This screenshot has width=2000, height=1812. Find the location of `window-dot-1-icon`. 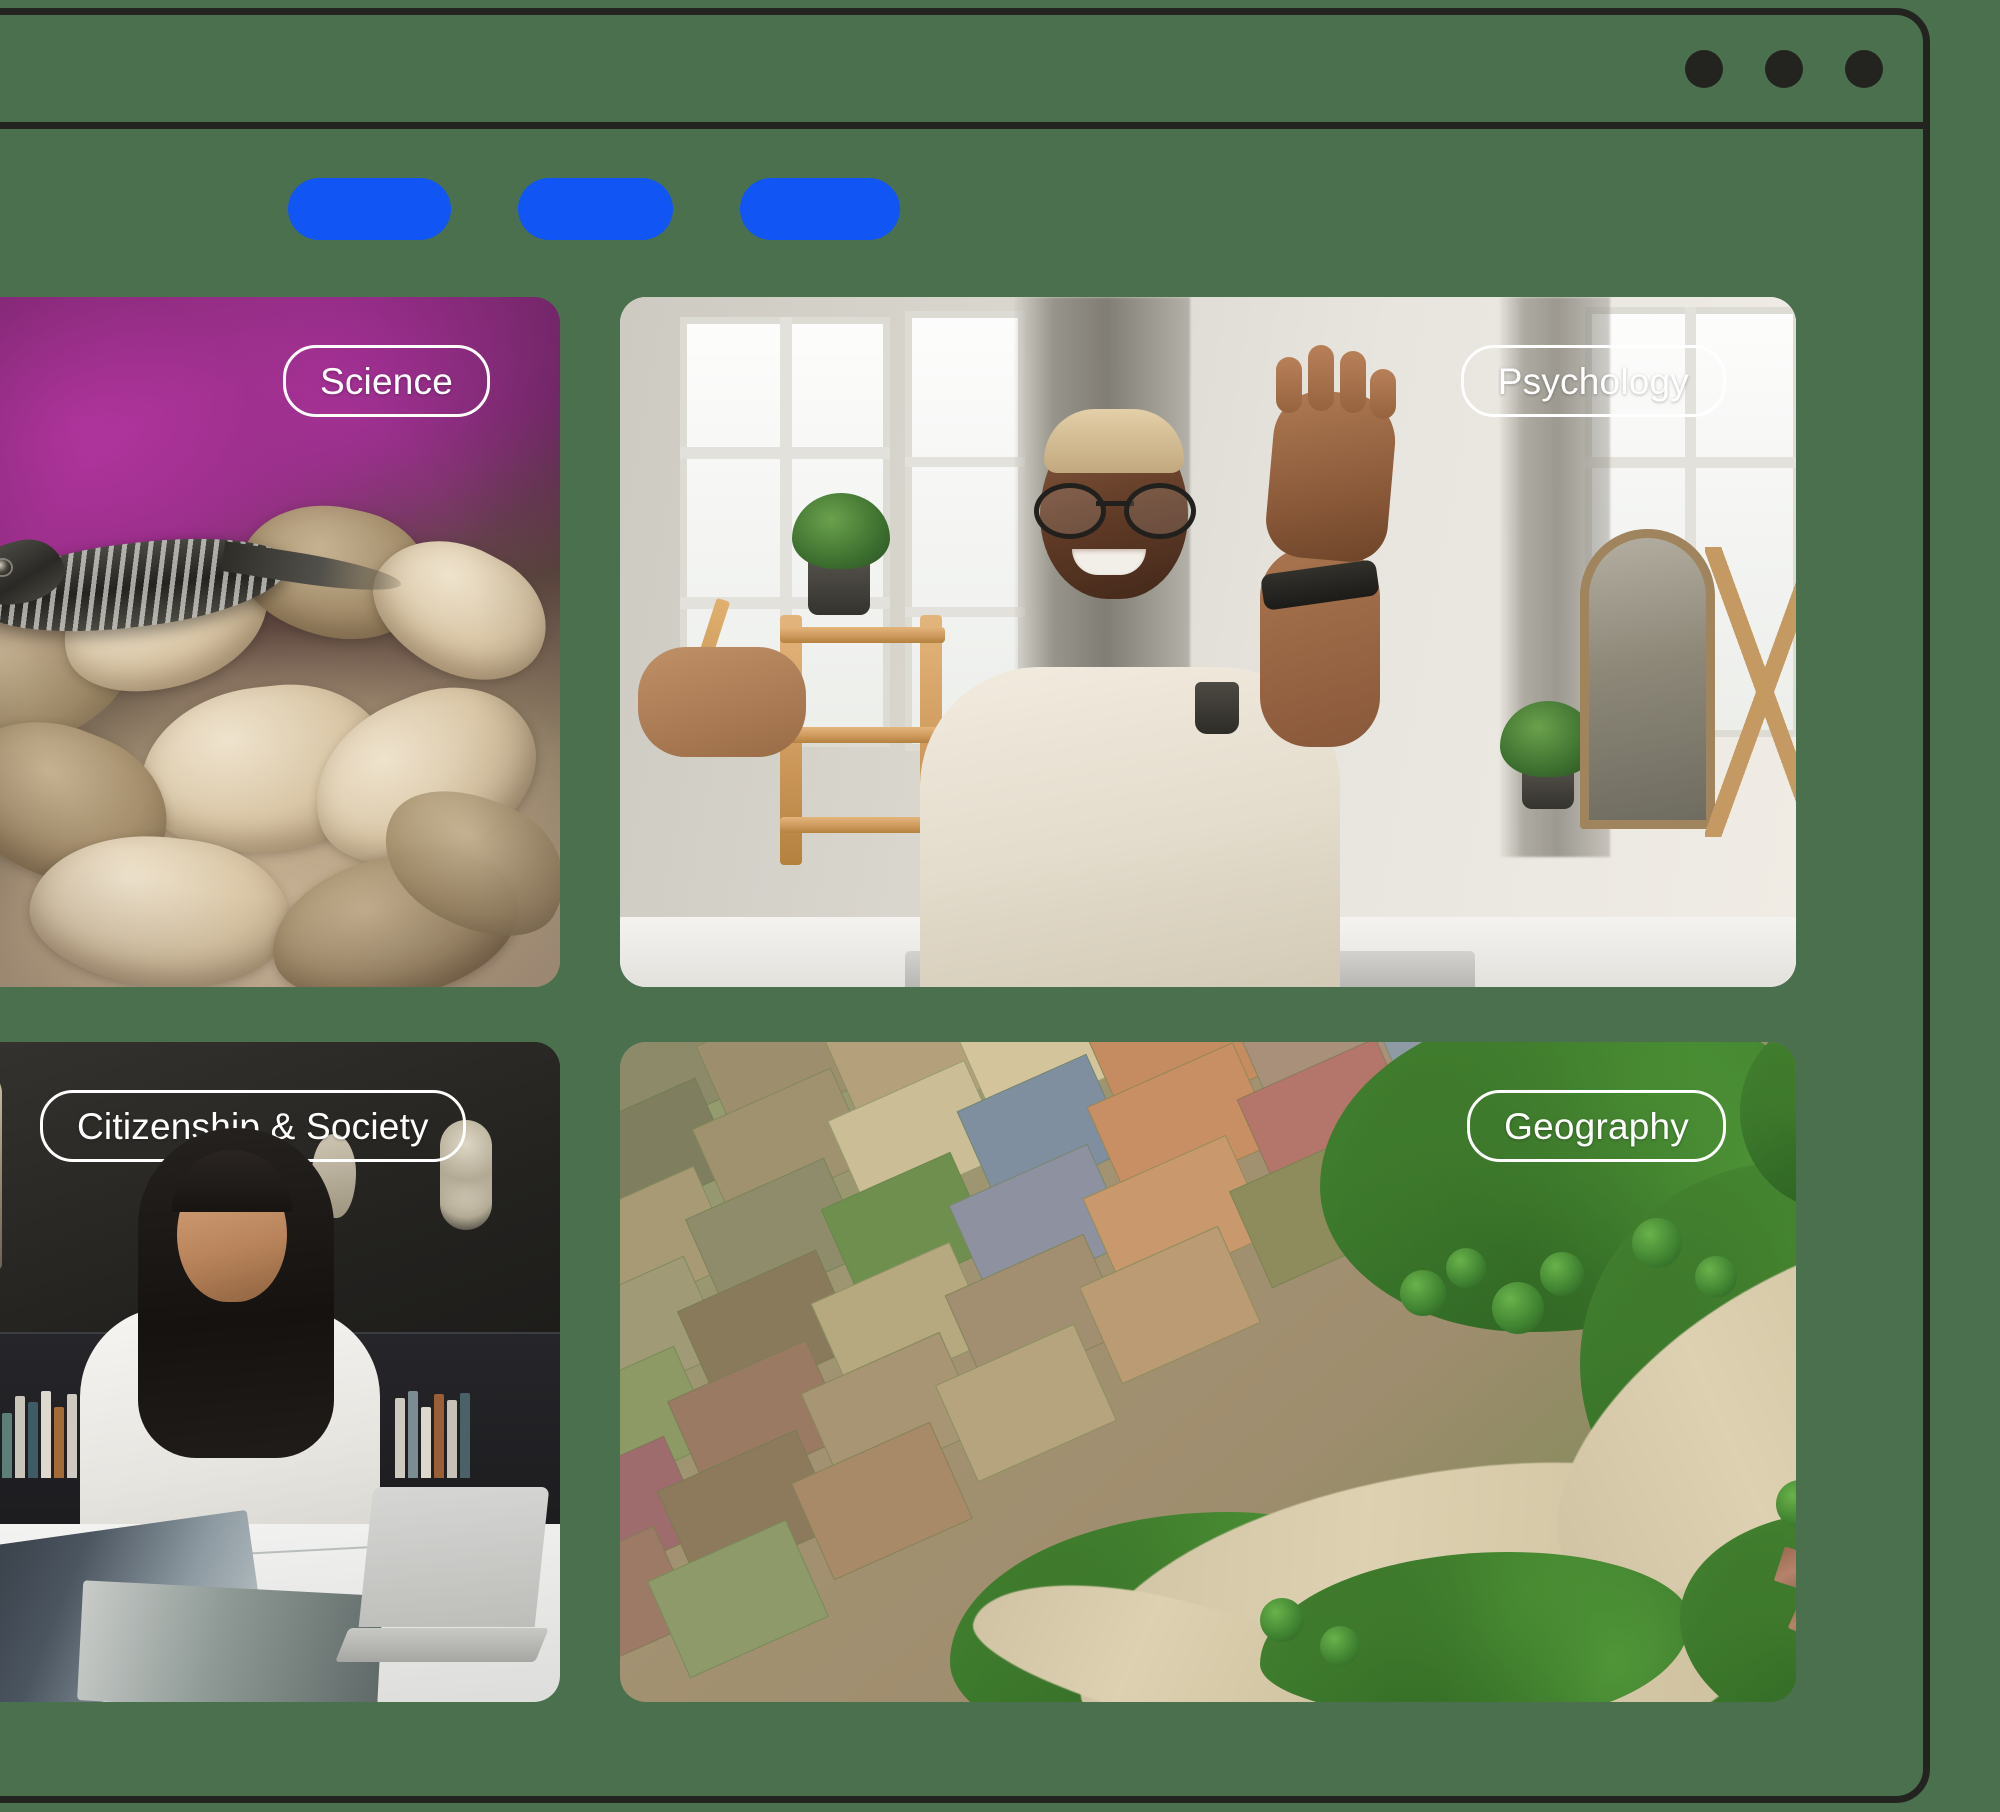

window-dot-1-icon is located at coordinates (1704, 68).